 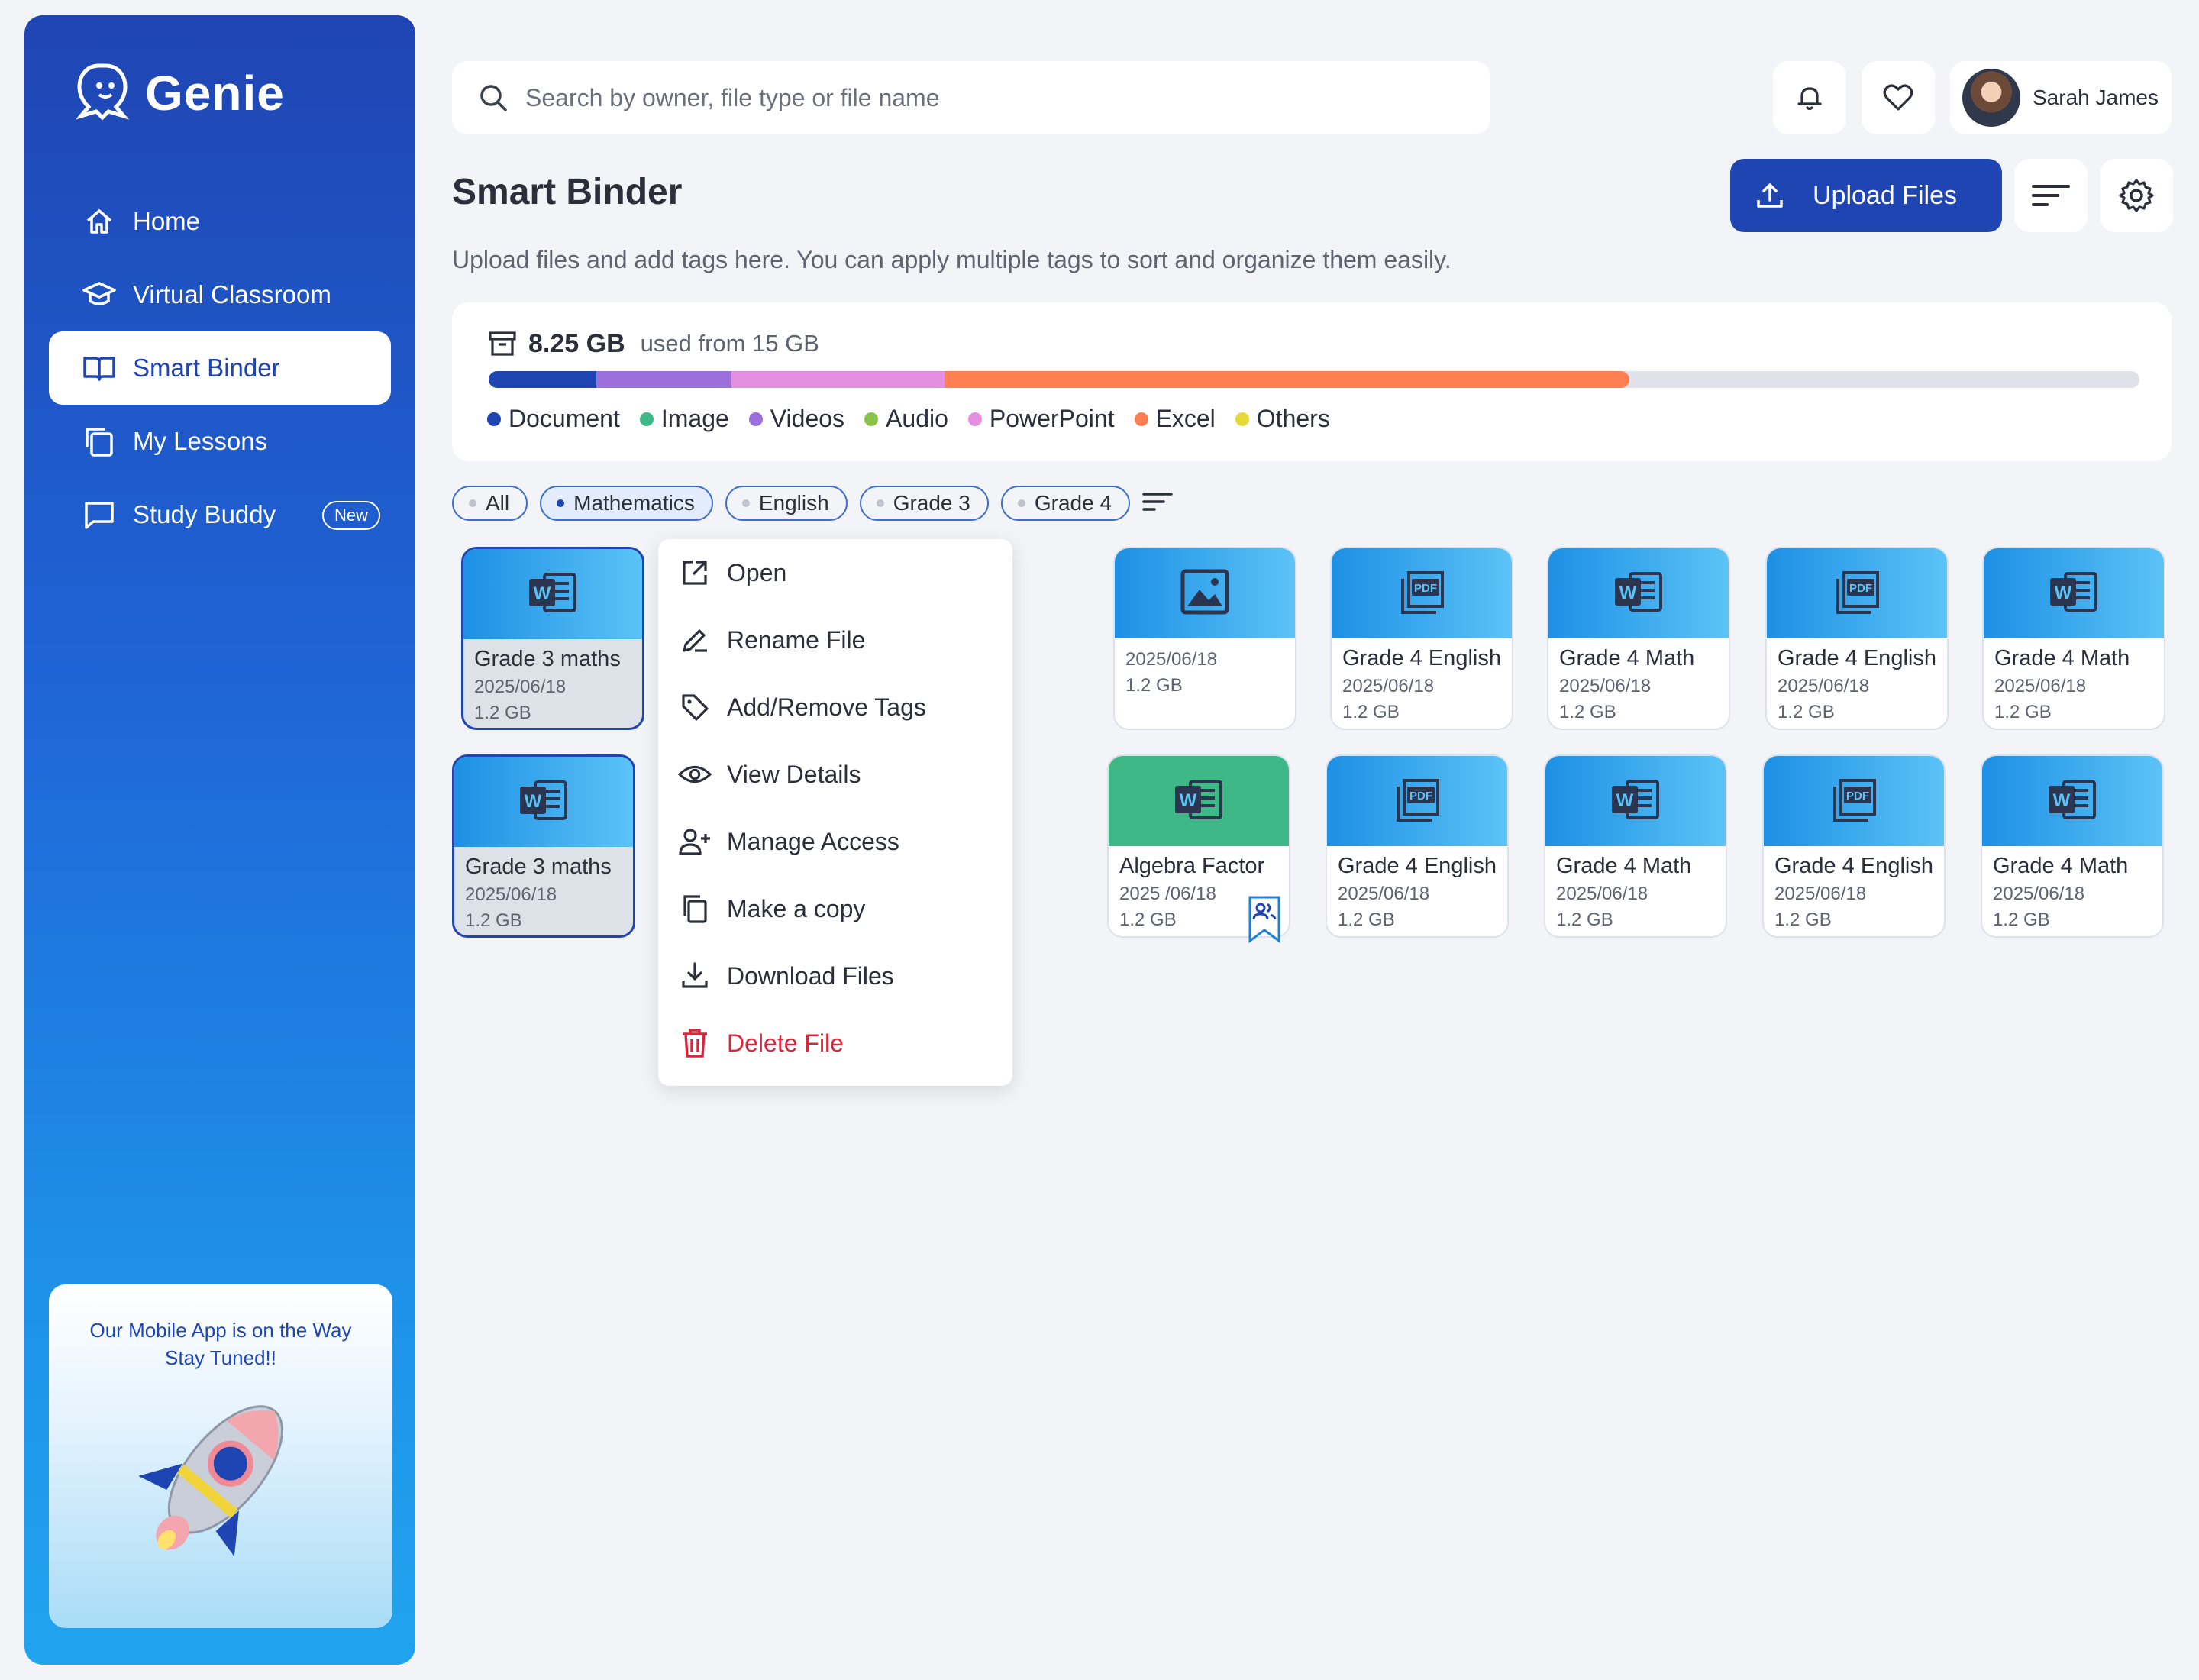 What do you see at coordinates (971, 97) in the screenshot?
I see `search-bar: Search by owner, file type or file name` at bounding box center [971, 97].